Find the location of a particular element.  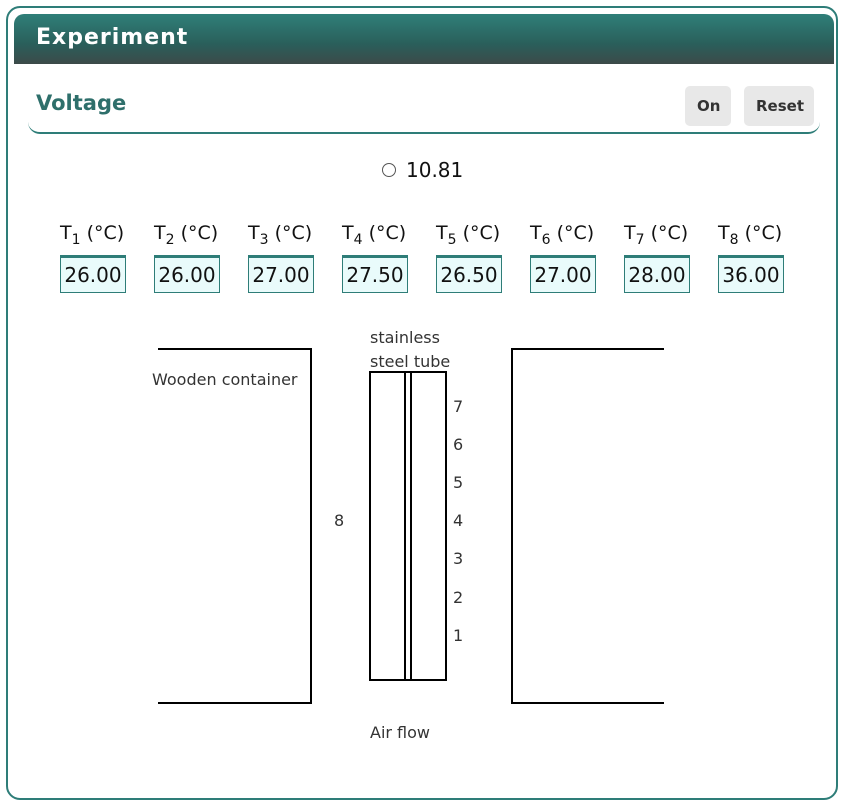

temp-label-index: 7 is located at coordinates (640, 239).